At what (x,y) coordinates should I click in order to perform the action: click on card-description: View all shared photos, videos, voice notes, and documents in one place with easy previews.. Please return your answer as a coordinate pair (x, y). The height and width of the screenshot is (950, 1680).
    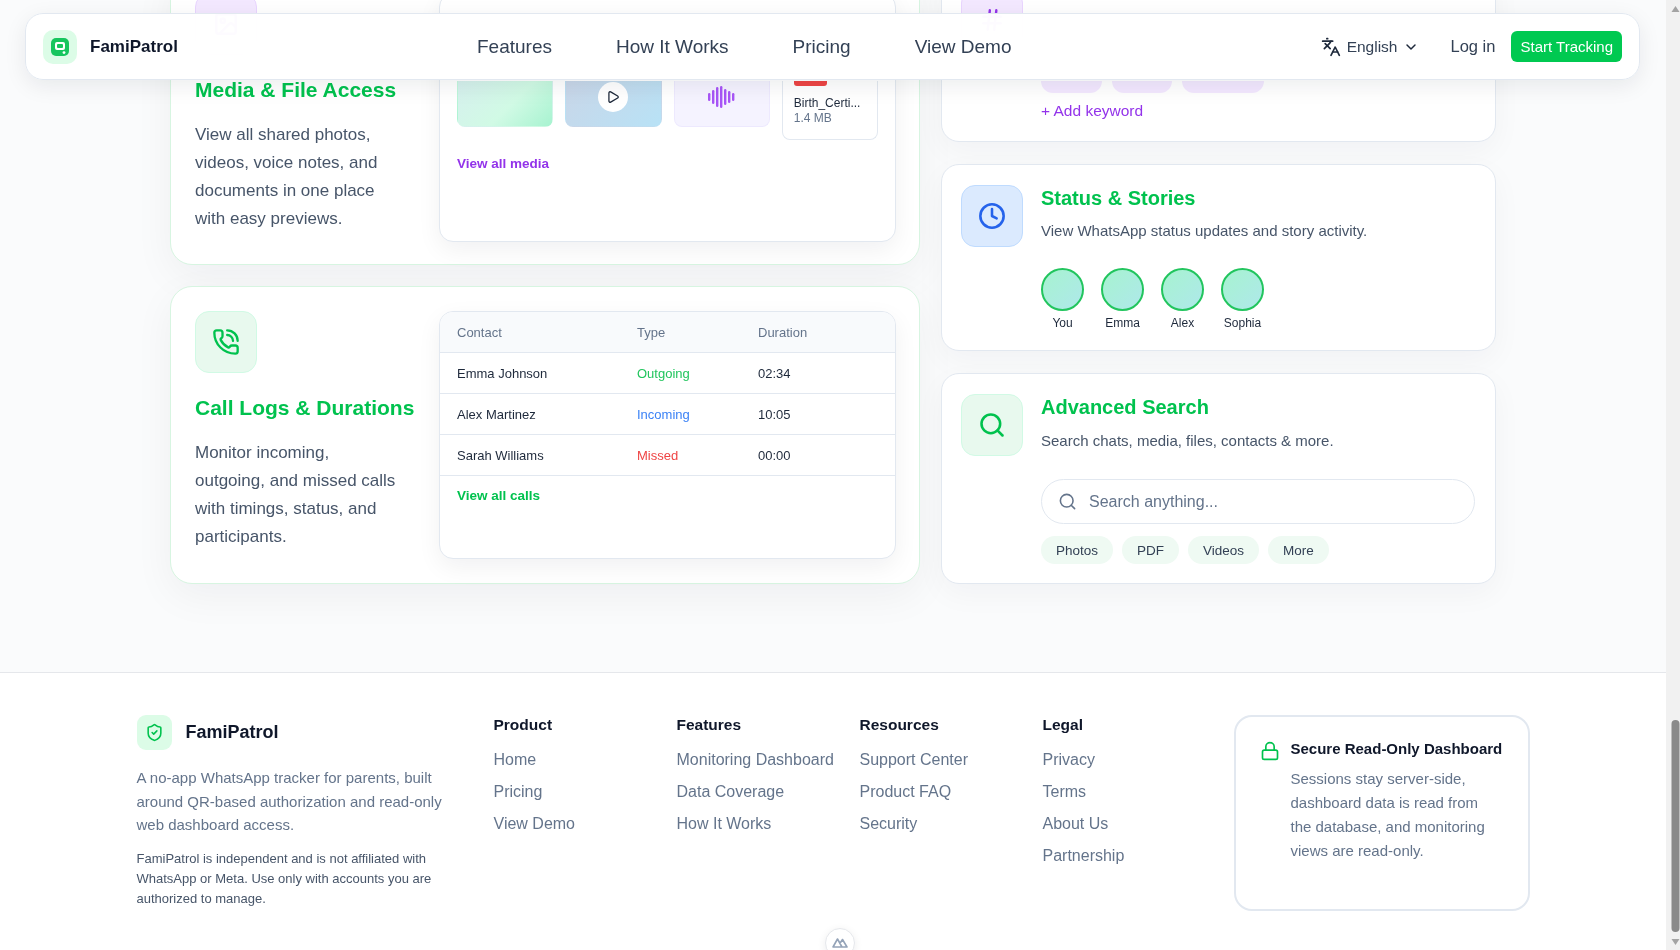
    Looking at the image, I should click on (287, 177).